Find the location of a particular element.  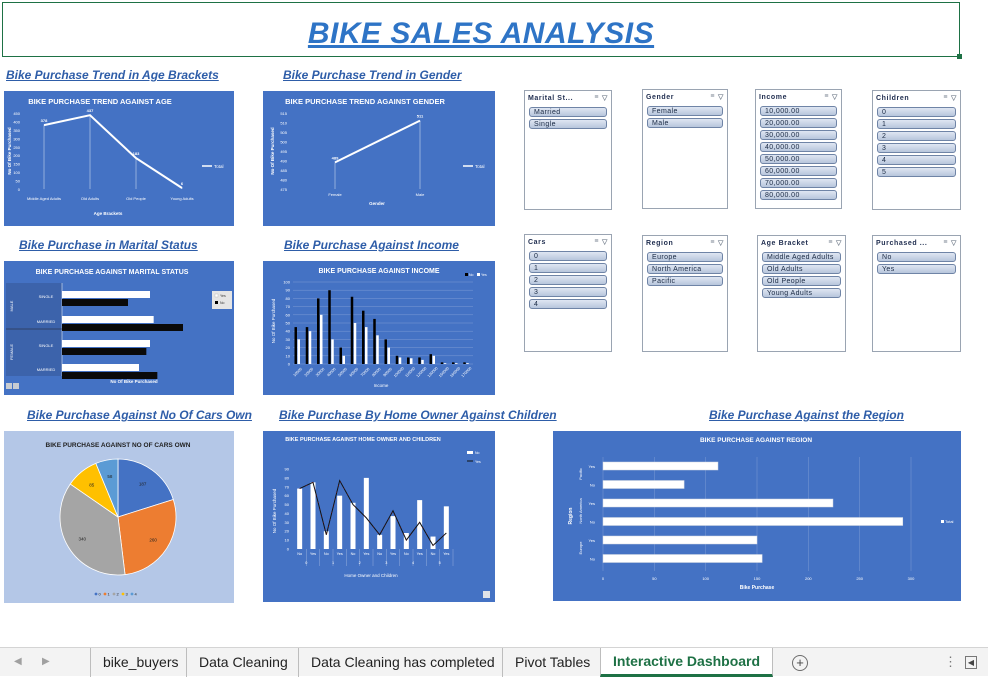

slicer-item: 40,000.00 is located at coordinates (798, 147).